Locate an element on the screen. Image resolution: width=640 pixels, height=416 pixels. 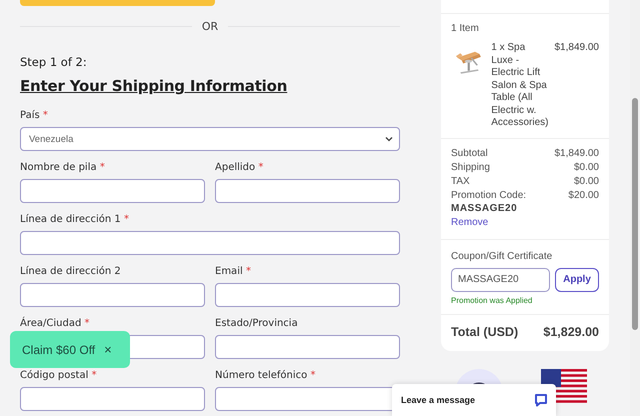
chat-icon is located at coordinates (541, 400).